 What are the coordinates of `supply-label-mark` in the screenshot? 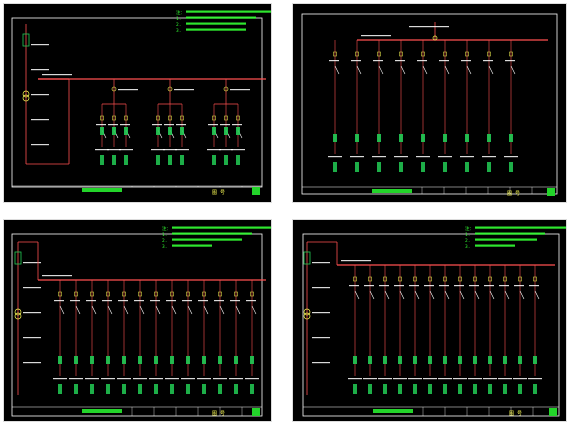 It's located at (429, 27).